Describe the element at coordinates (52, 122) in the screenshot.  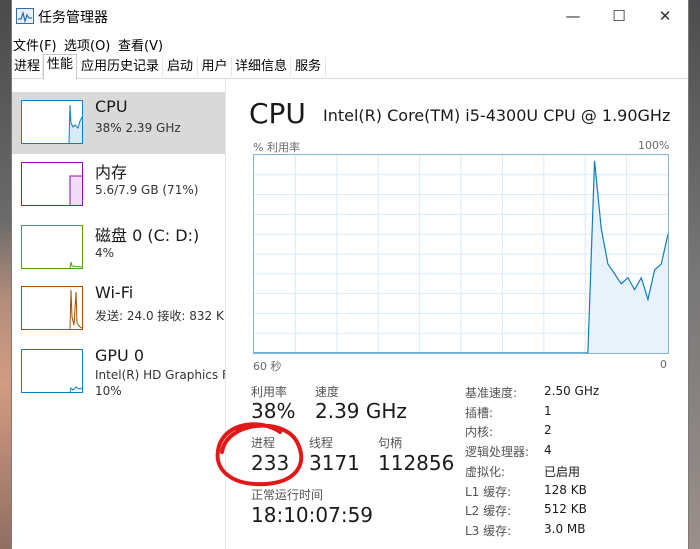
I see `cpu-mini-graph` at that location.